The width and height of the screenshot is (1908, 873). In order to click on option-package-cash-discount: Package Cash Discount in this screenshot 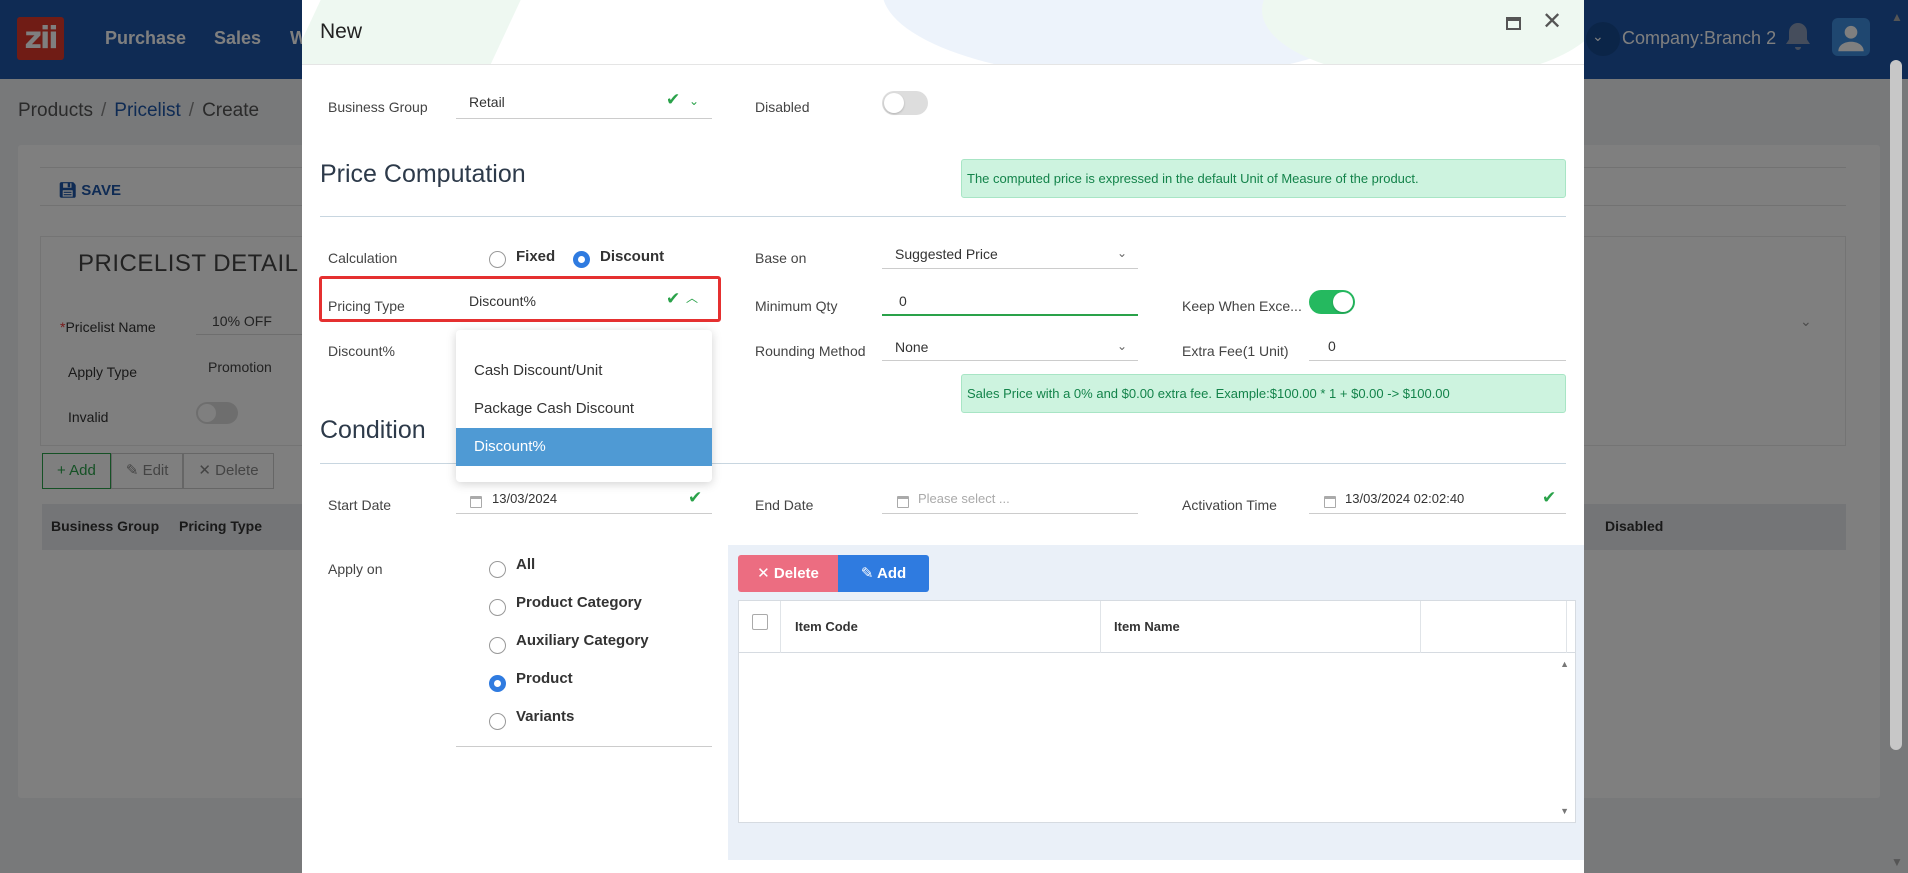, I will do `click(584, 409)`.